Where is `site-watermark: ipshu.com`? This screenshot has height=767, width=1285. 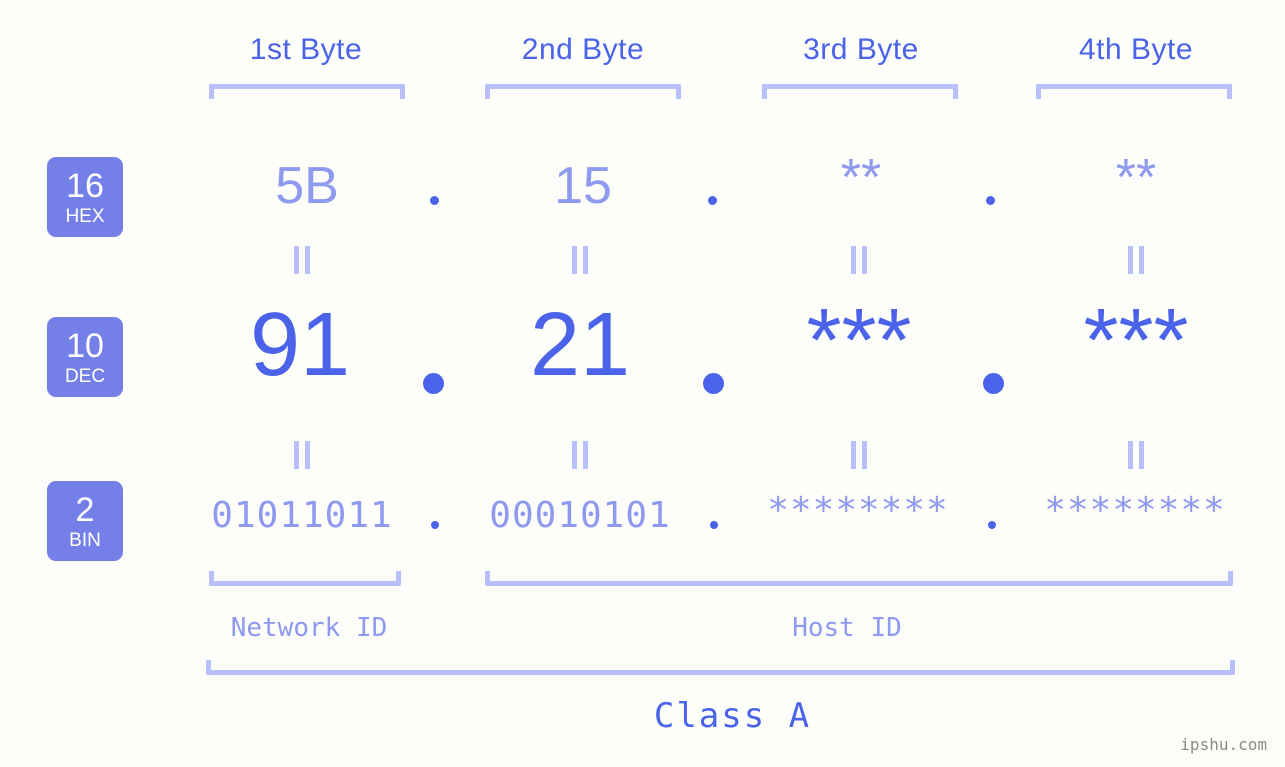
site-watermark: ipshu.com is located at coordinates (1223, 744).